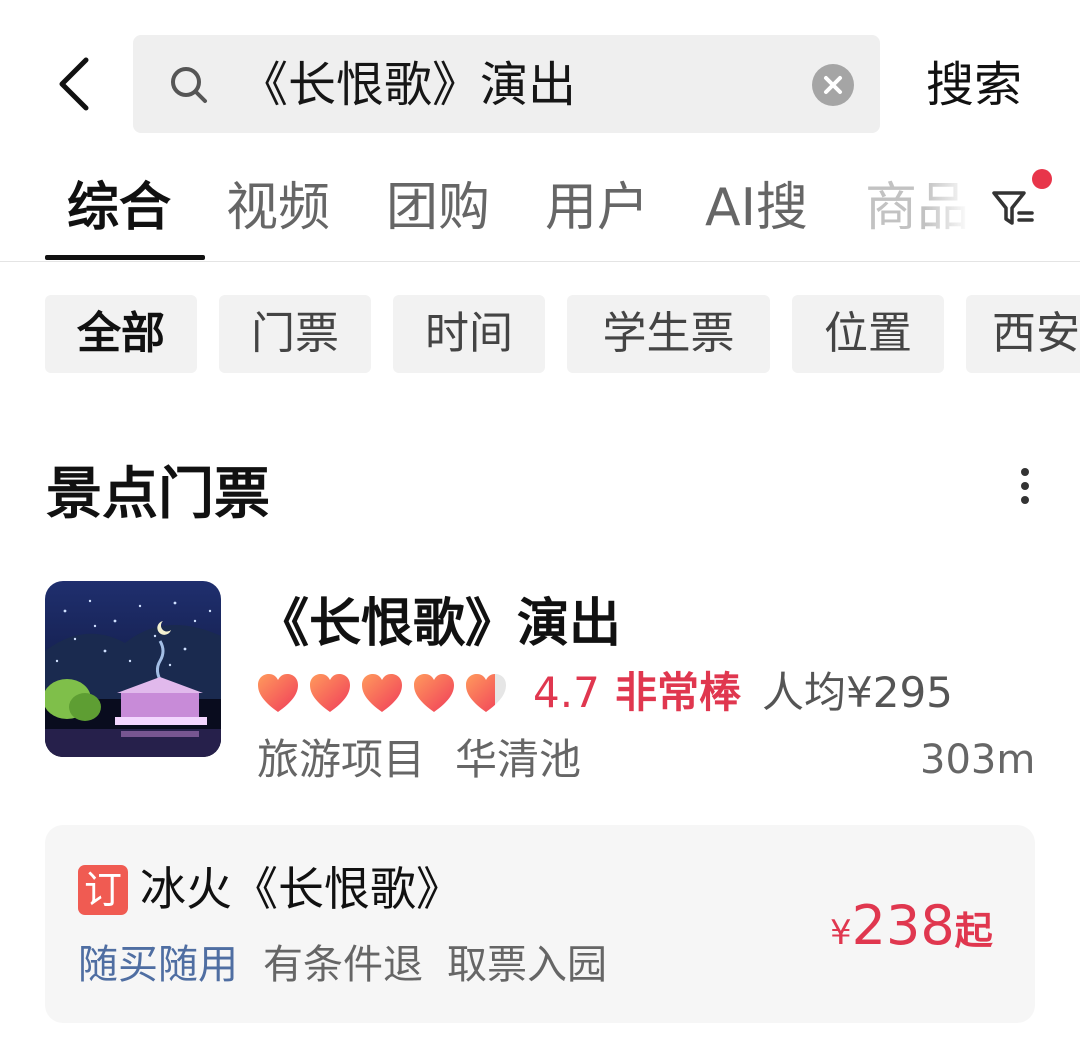 This screenshot has height=1052, width=1080. I want to click on ticket-price: ¥238起, so click(911, 932).